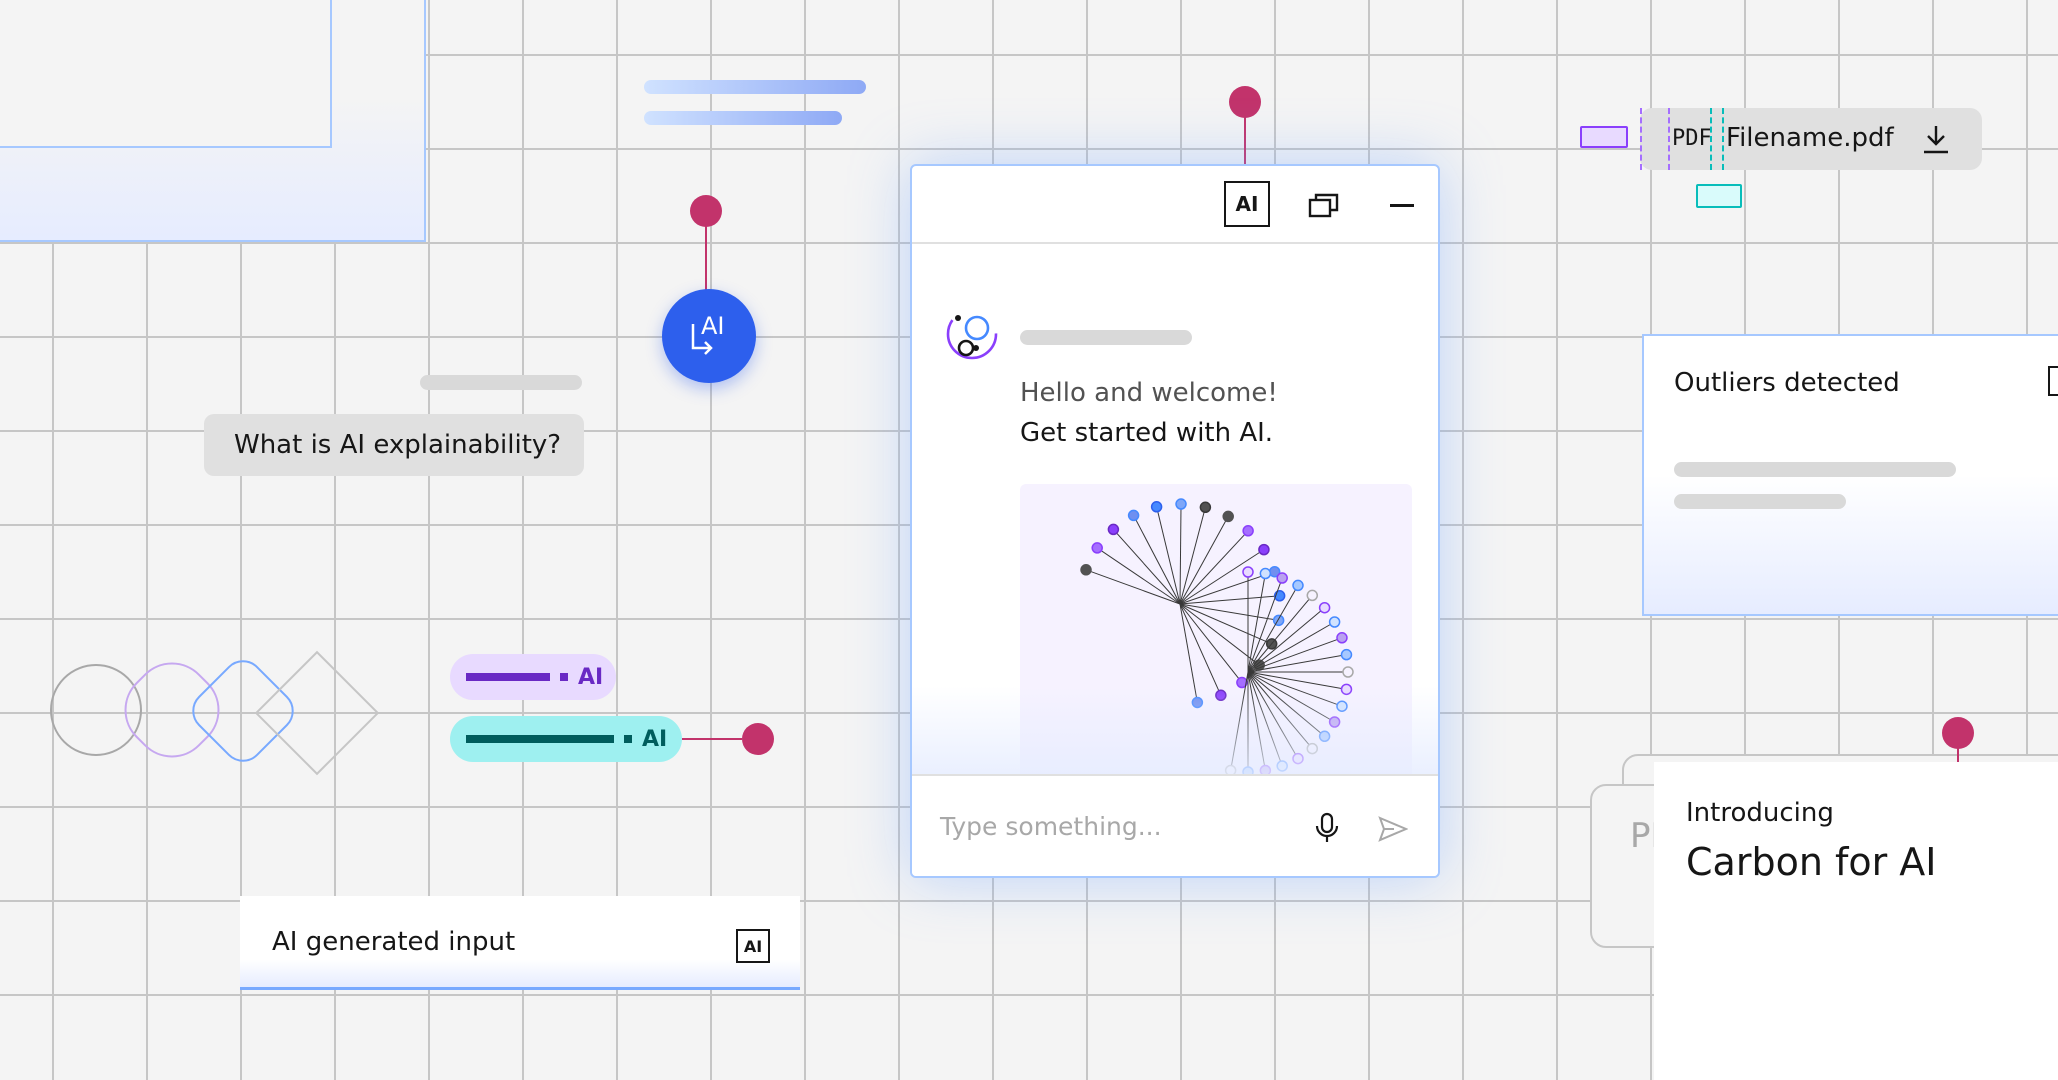 The image size is (2058, 1080). What do you see at coordinates (1719, 196) in the screenshot?
I see `spacing-marker-teal` at bounding box center [1719, 196].